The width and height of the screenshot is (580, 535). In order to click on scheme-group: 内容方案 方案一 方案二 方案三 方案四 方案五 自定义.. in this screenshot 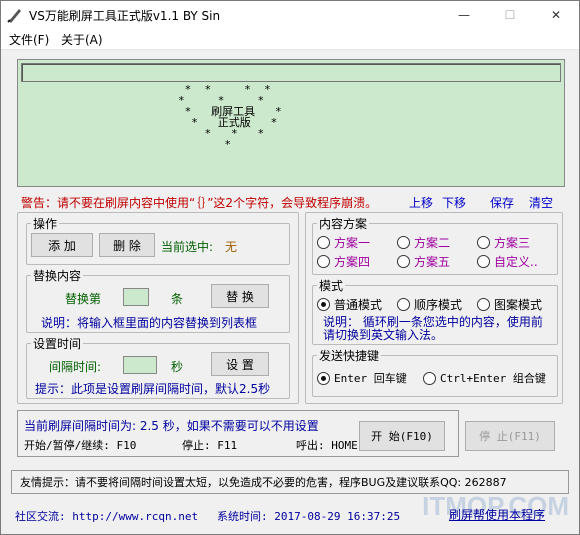, I will do `click(435, 245)`.